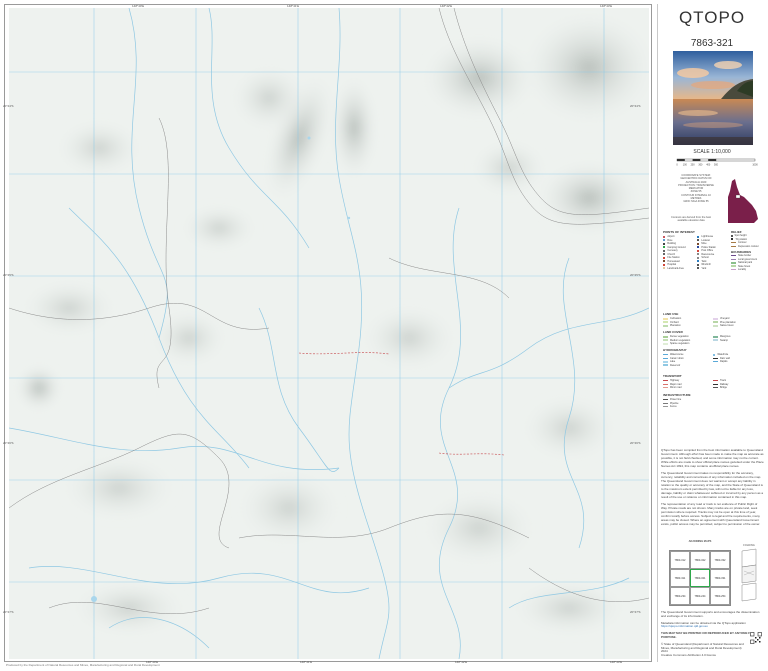  I want to click on legend-item: Native forest, so click(738, 326).